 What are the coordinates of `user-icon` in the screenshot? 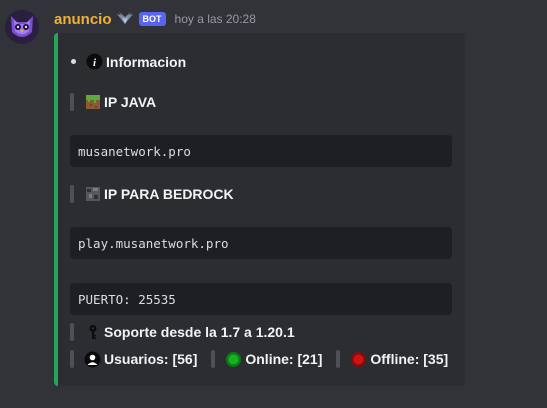 It's located at (92, 359).